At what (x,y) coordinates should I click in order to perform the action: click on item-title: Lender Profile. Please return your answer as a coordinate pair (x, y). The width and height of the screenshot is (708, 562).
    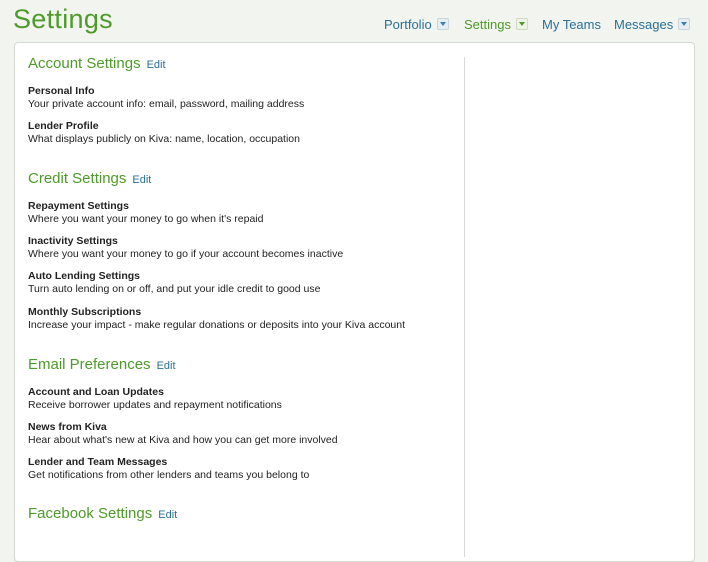
    Looking at the image, I should click on (63, 126).